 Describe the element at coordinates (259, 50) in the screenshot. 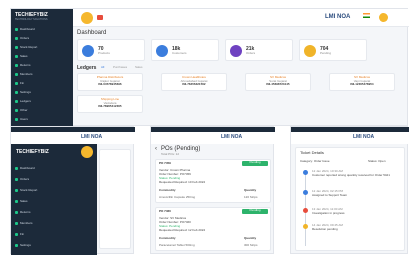

I see `stat-card-orders: 21k Orders` at that location.